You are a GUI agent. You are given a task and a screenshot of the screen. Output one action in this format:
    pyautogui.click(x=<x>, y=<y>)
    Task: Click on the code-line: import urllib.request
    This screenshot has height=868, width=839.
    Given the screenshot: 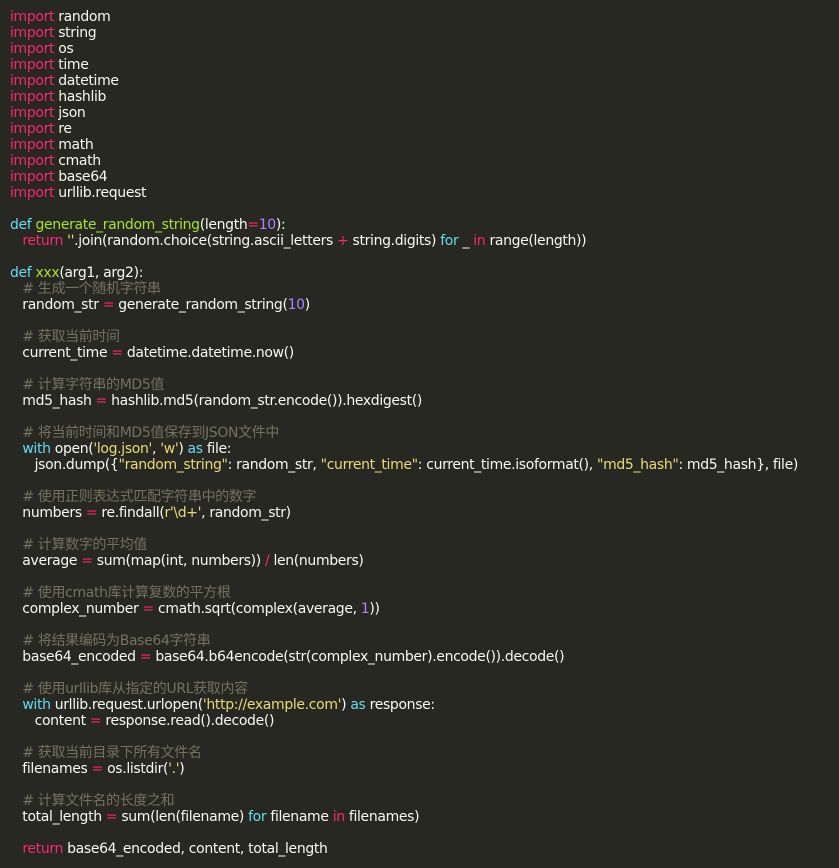 What is the action you would take?
    pyautogui.click(x=422, y=193)
    